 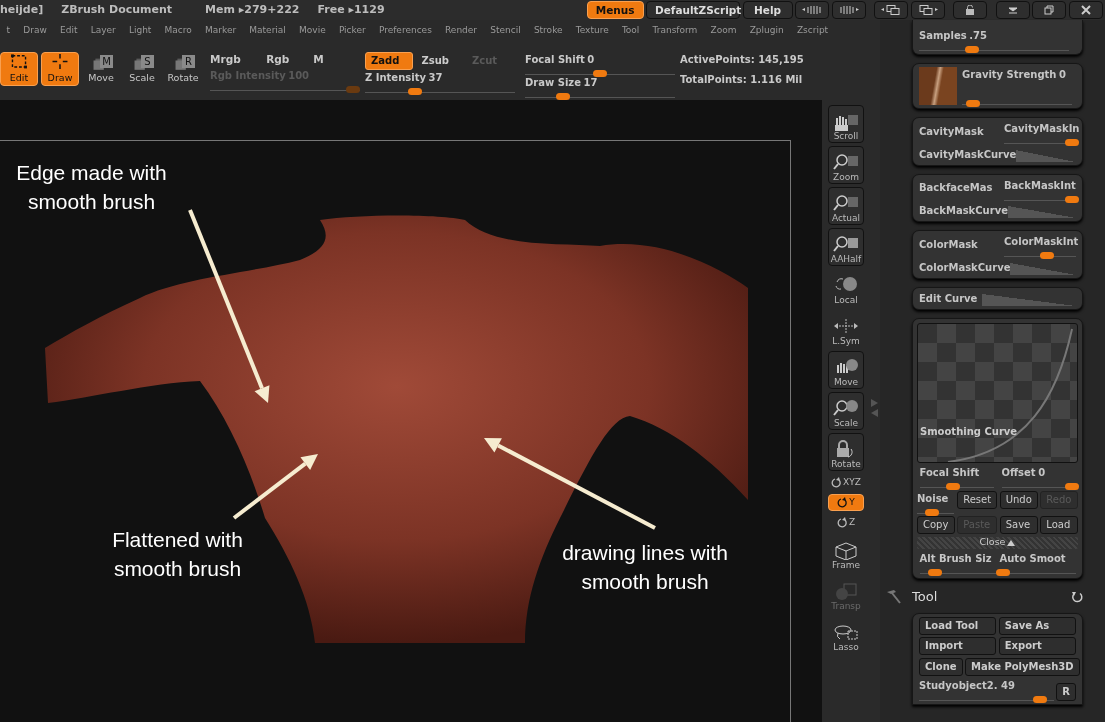 What do you see at coordinates (812, 31) in the screenshot?
I see `menu-item: Zscript` at bounding box center [812, 31].